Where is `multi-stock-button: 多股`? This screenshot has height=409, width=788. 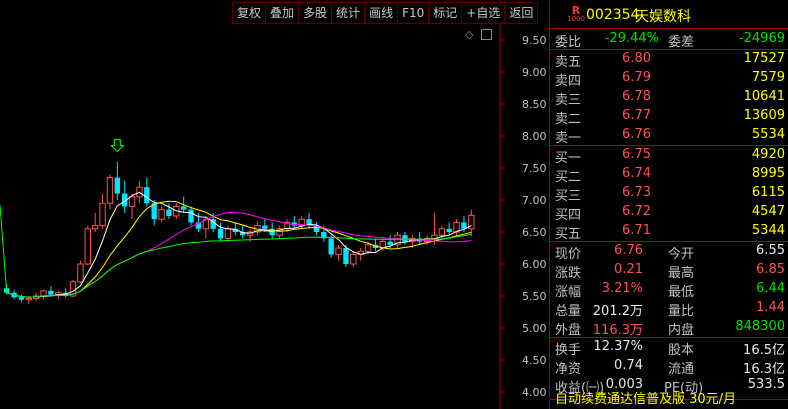
multi-stock-button: 多股 is located at coordinates (315, 13).